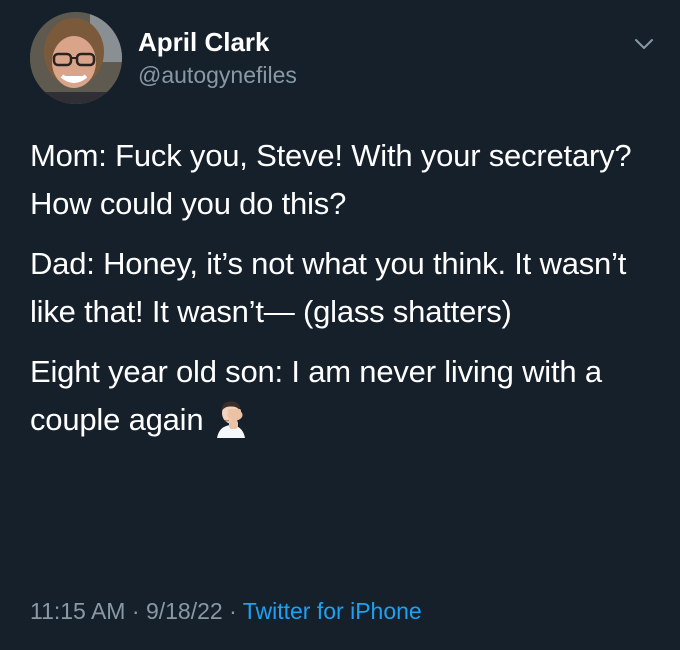 This screenshot has height=650, width=680. What do you see at coordinates (644, 44) in the screenshot?
I see `chevron-down-icon` at bounding box center [644, 44].